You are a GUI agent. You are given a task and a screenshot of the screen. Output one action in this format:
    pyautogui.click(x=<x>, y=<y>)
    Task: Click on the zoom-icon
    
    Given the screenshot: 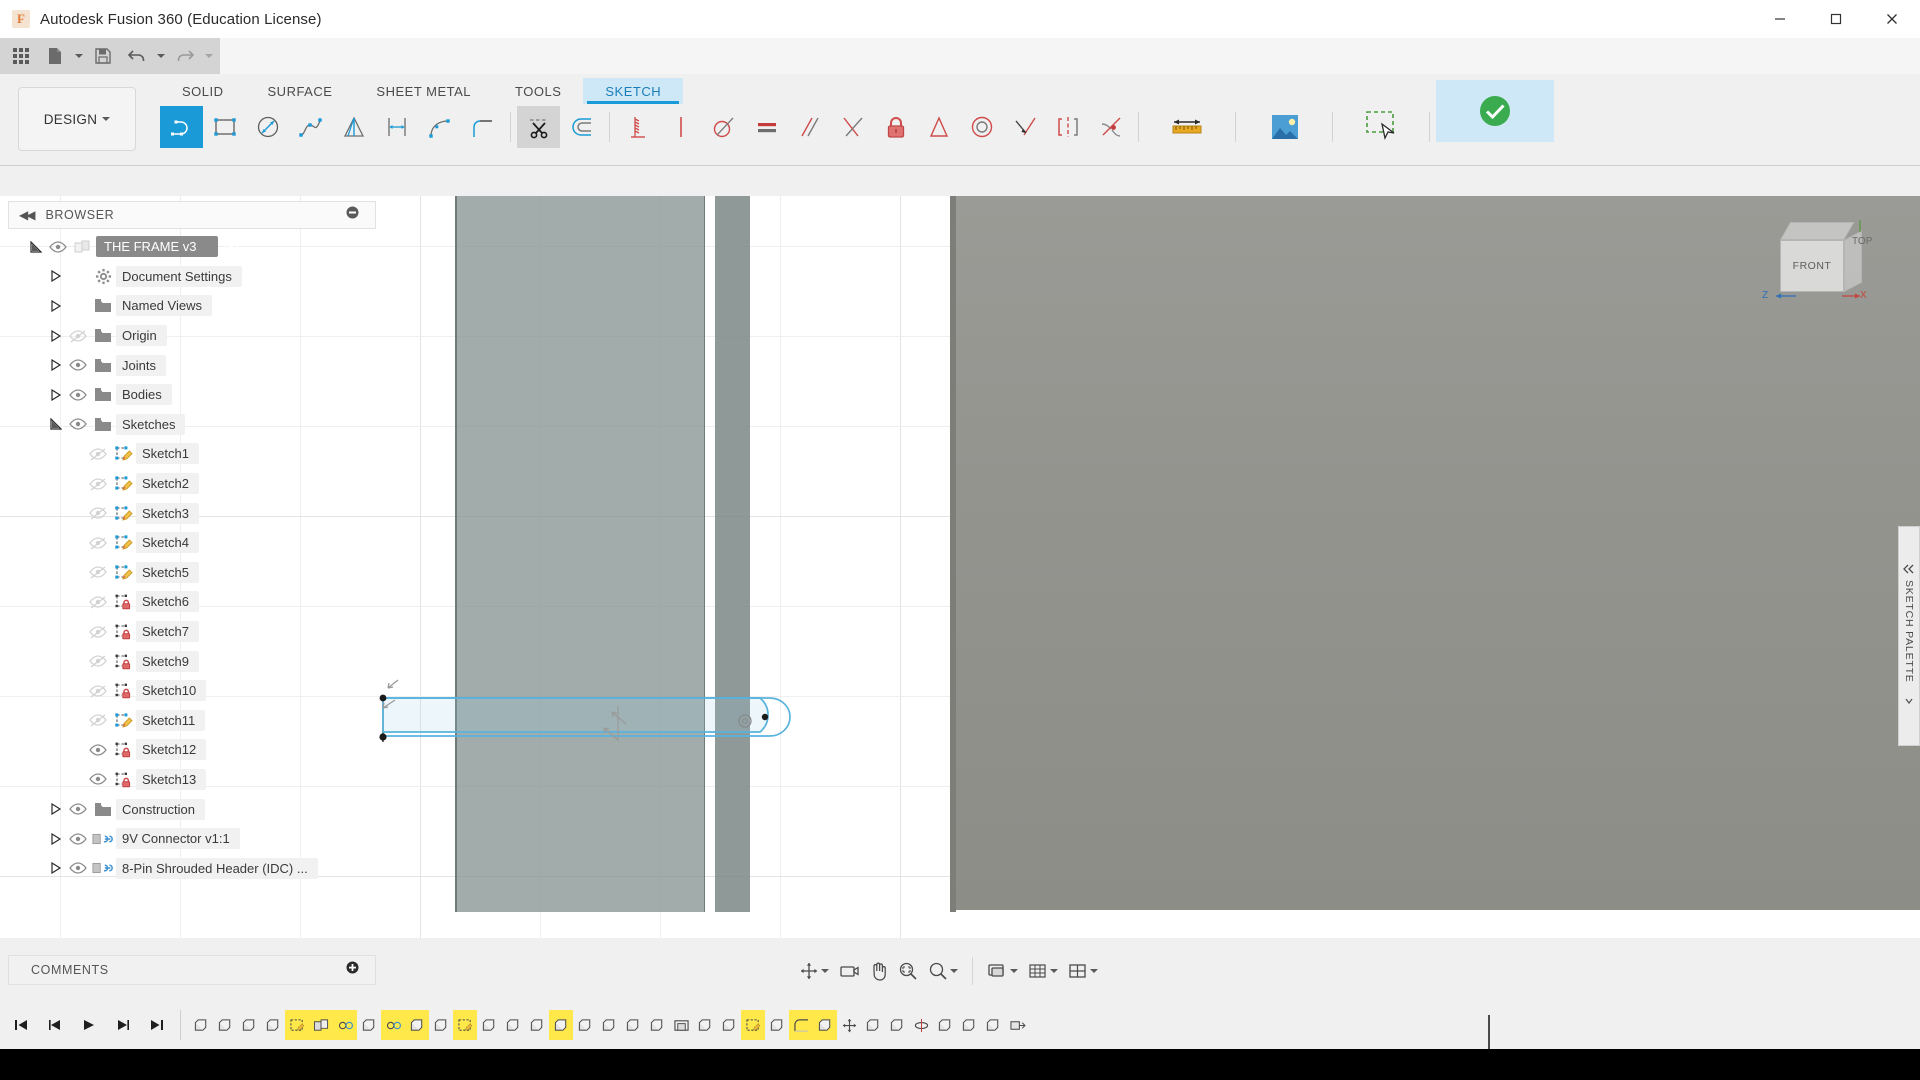 What is the action you would take?
    pyautogui.click(x=943, y=971)
    